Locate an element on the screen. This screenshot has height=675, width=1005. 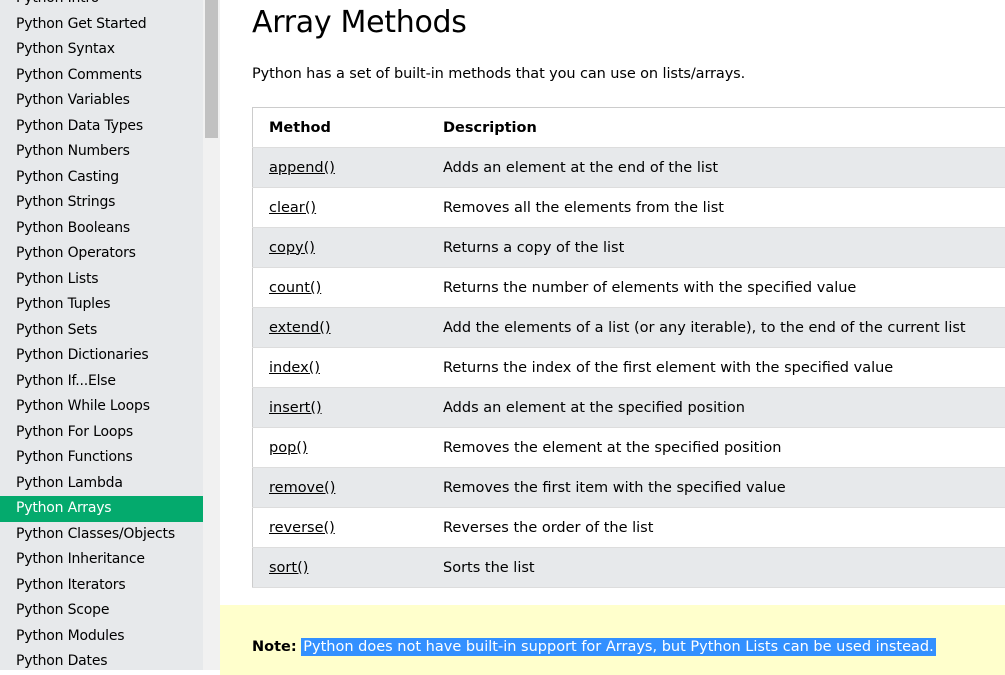
sidebar-item-python-scope: Python Scope is located at coordinates (101, 611).